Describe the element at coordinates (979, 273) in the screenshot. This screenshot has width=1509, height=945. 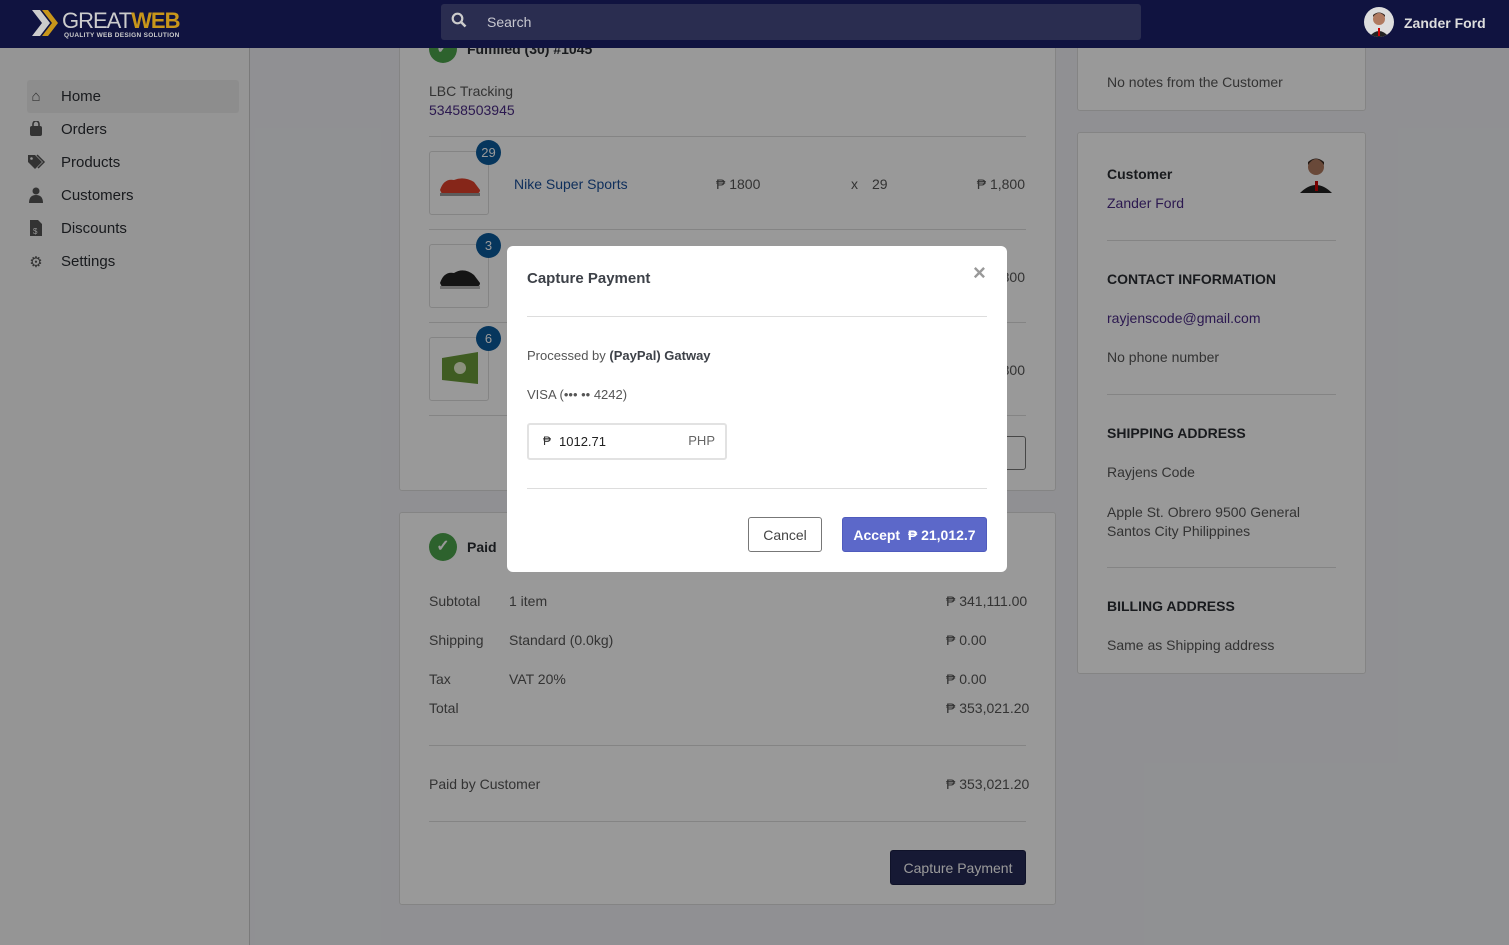
I see `close-icon: ×` at that location.